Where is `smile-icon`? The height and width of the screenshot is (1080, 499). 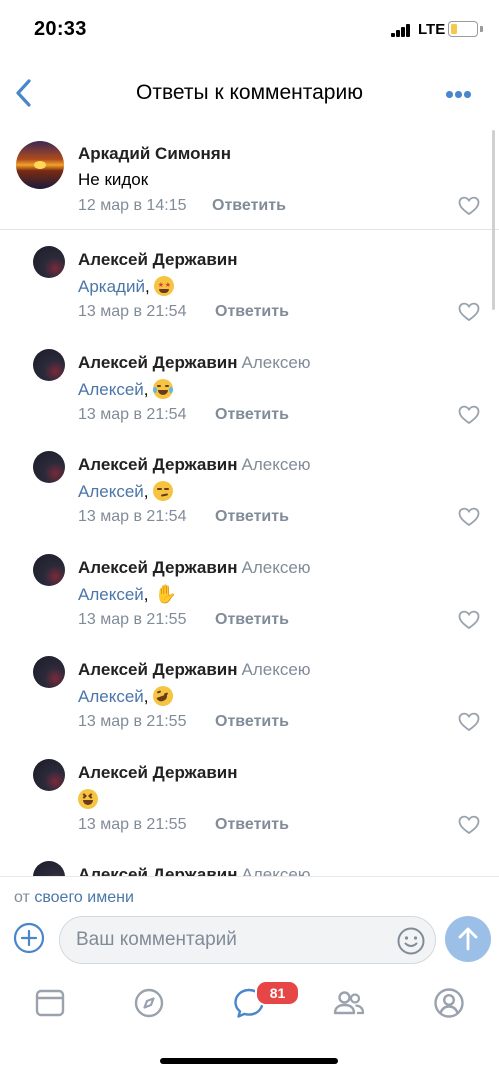
smile-icon is located at coordinates (411, 941).